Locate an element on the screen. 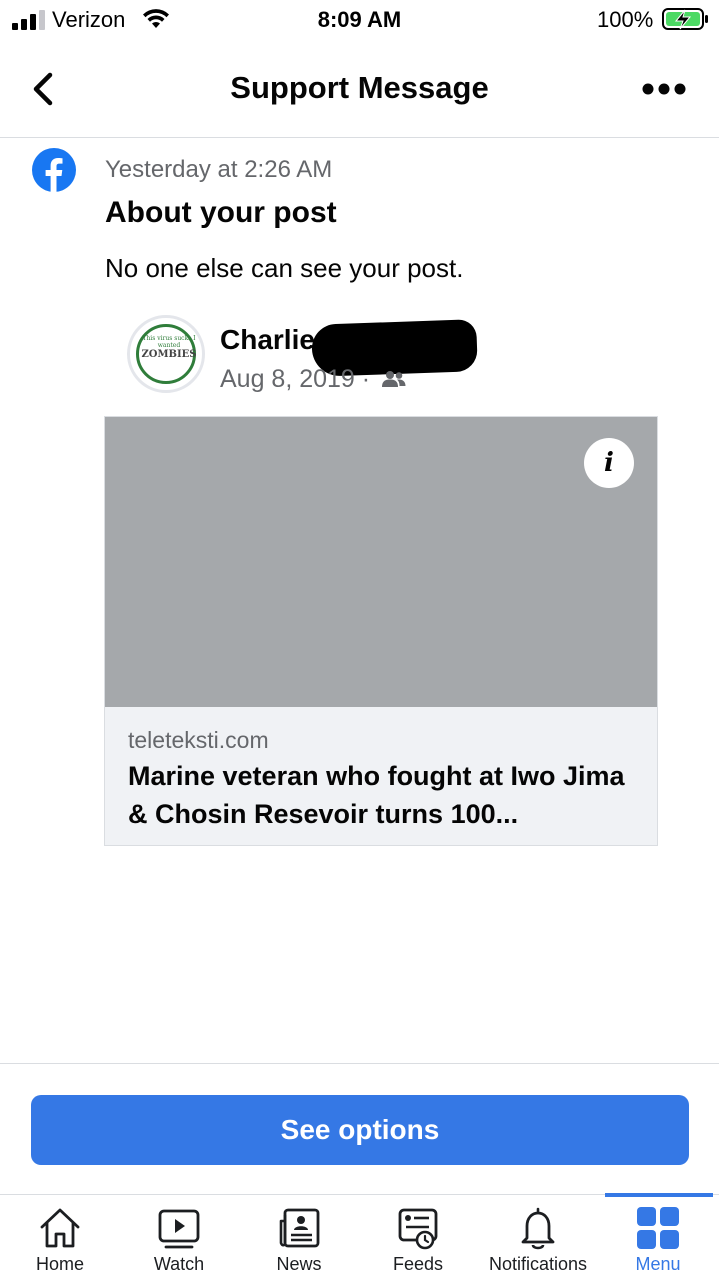 The height and width of the screenshot is (1279, 719). avatar-caption: This virus sucks I wanted is located at coordinates (169, 342).